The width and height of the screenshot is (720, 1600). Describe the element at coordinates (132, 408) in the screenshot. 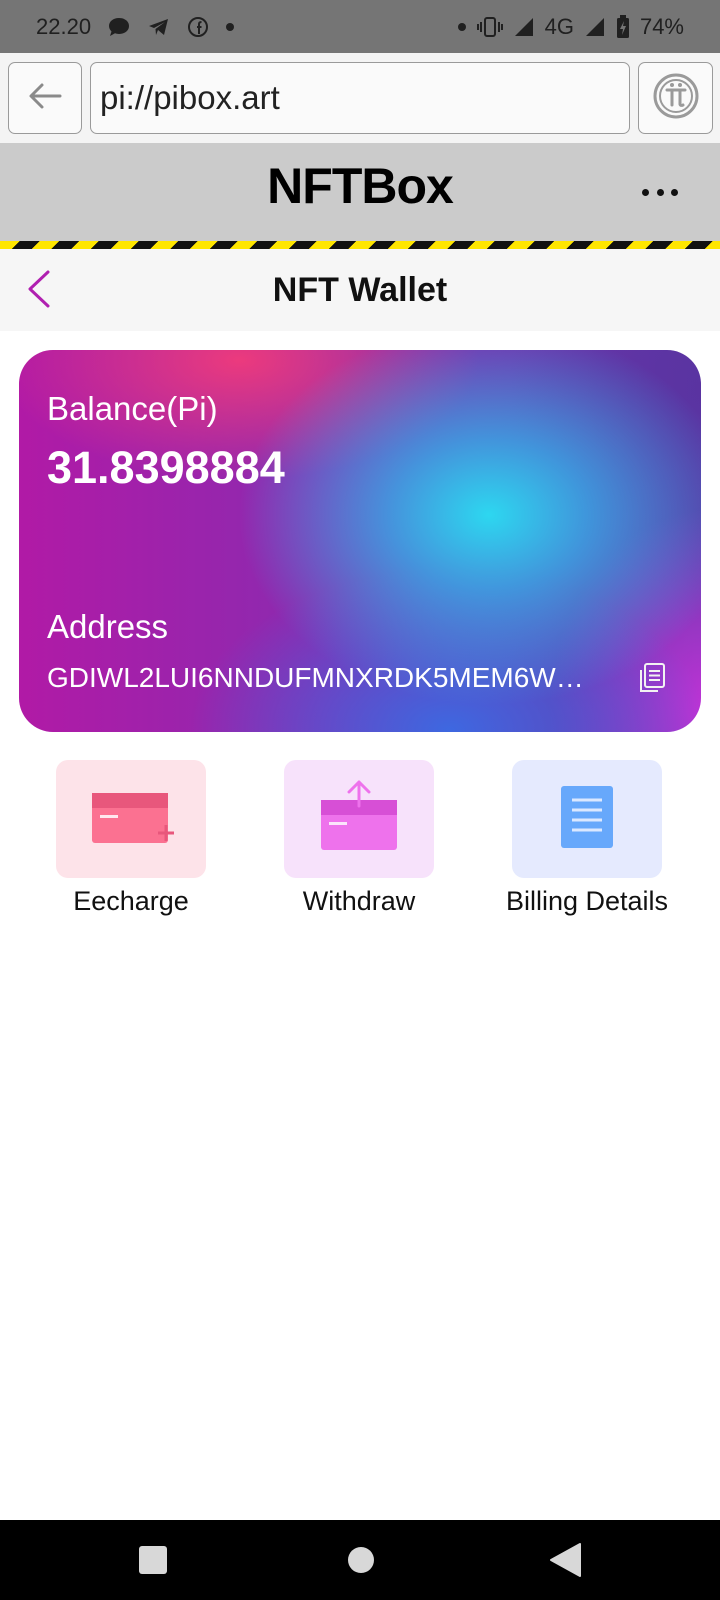

I see `balance-label: Balance(Pi)` at that location.